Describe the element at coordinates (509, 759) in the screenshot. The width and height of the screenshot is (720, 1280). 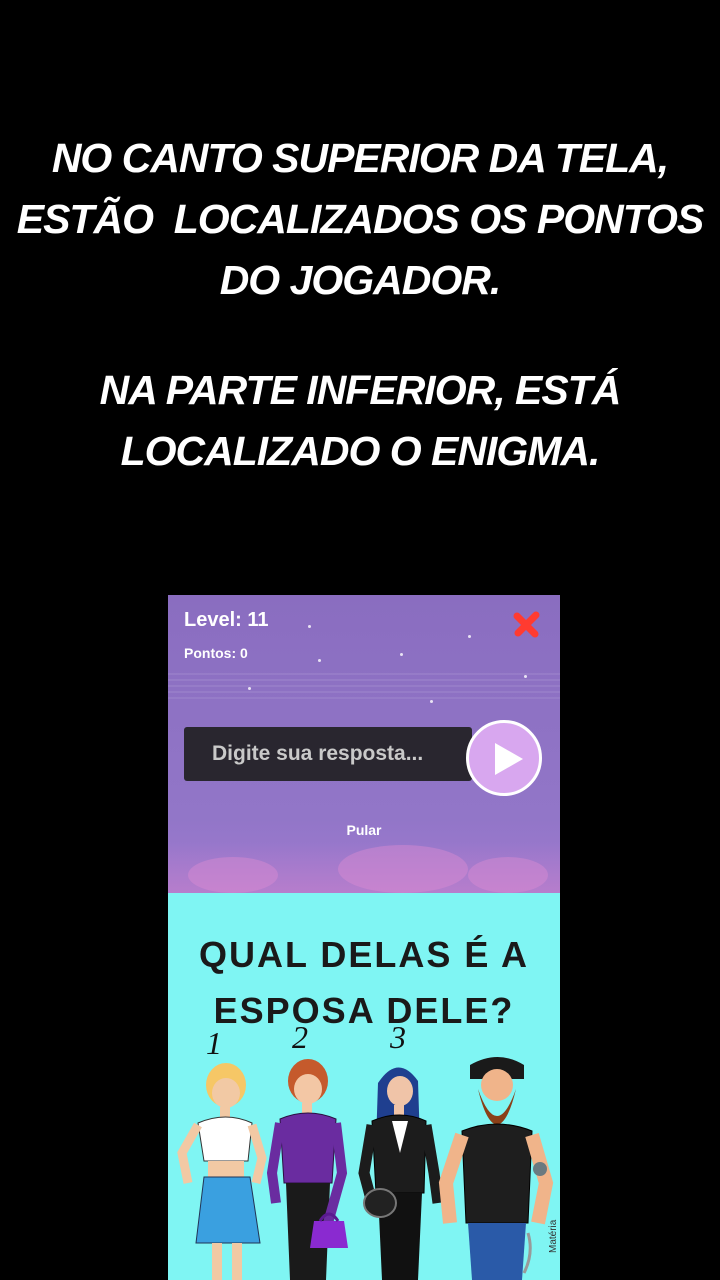
I see `play-icon` at that location.